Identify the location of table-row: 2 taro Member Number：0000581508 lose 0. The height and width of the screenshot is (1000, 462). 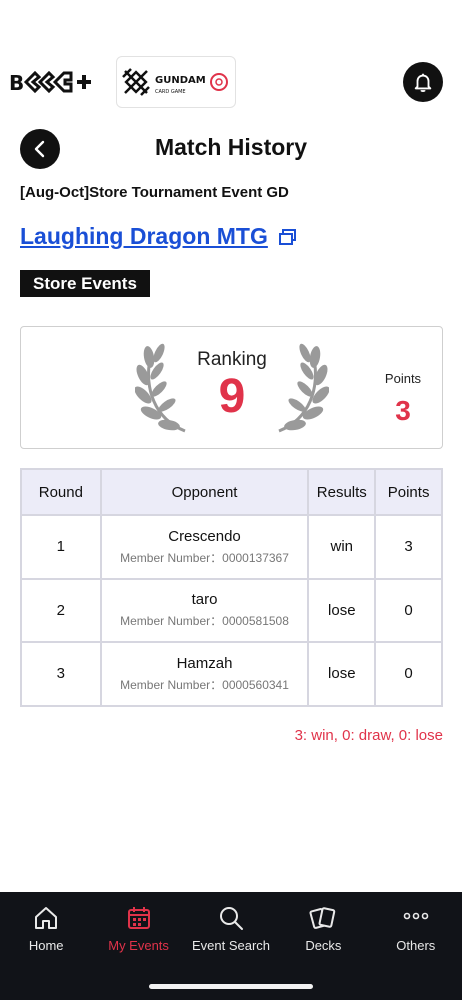
(231, 610).